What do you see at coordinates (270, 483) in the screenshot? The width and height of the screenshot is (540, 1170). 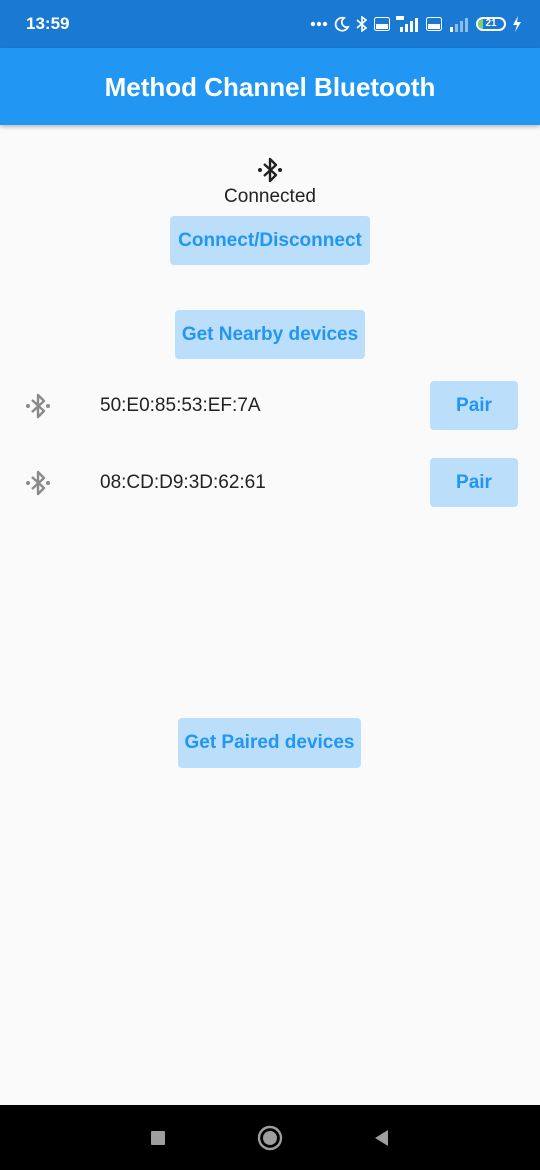 I see `list-item: 08:CD:D9:3D:62:61 Pair` at bounding box center [270, 483].